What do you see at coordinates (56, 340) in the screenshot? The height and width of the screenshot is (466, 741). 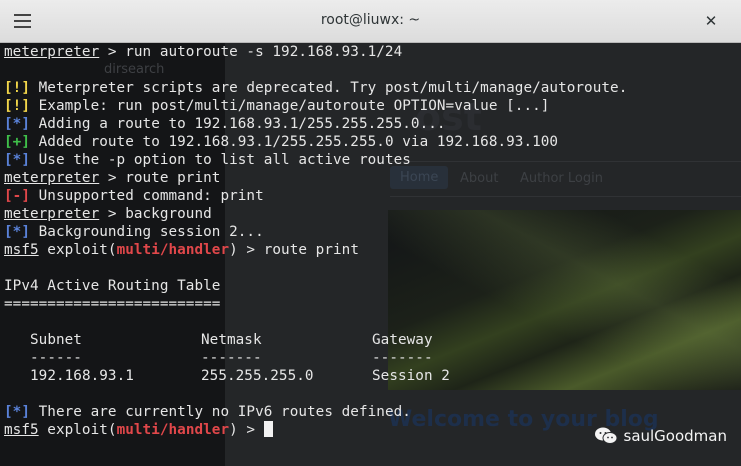 I see `header-subnet: Subnet` at bounding box center [56, 340].